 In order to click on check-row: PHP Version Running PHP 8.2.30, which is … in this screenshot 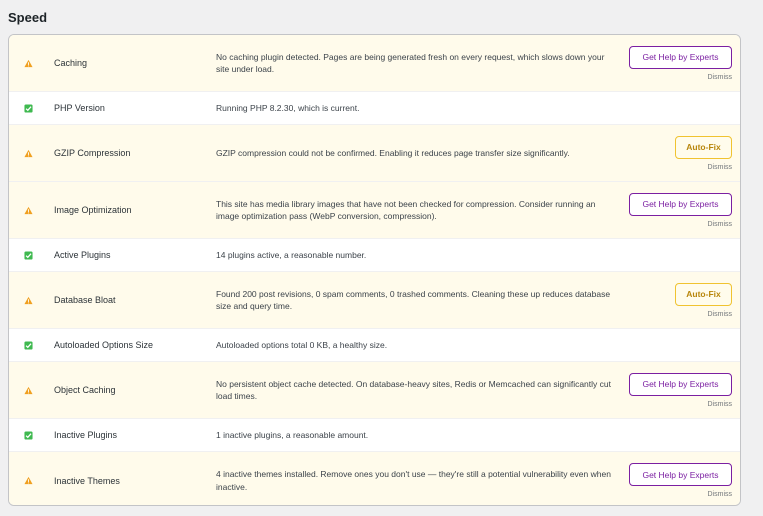, I will do `click(374, 108)`.